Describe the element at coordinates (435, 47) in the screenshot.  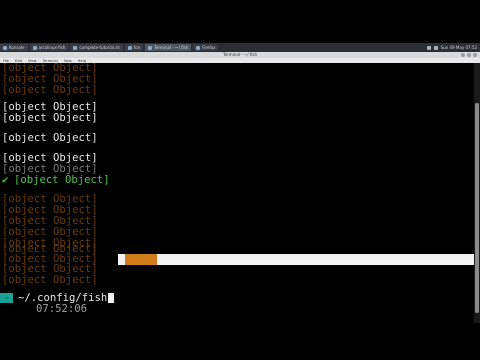
I see `volume-icon` at that location.